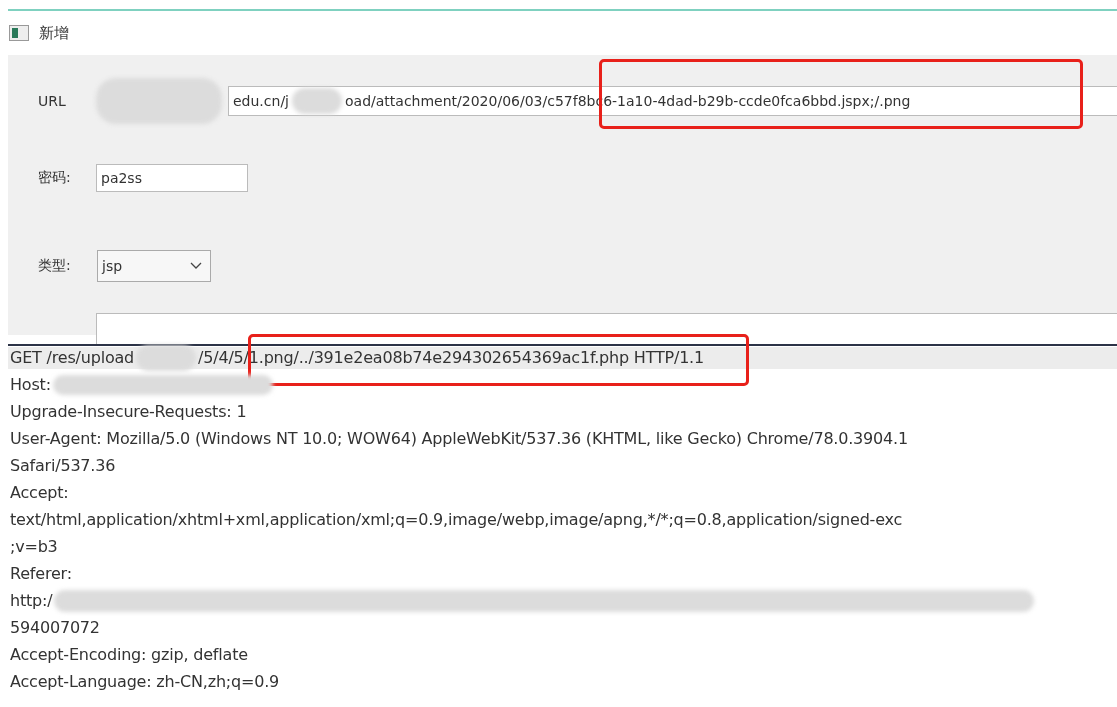 Image resolution: width=1117 pixels, height=707 pixels. Describe the element at coordinates (52, 101) in the screenshot. I see `field-label: URL` at that location.